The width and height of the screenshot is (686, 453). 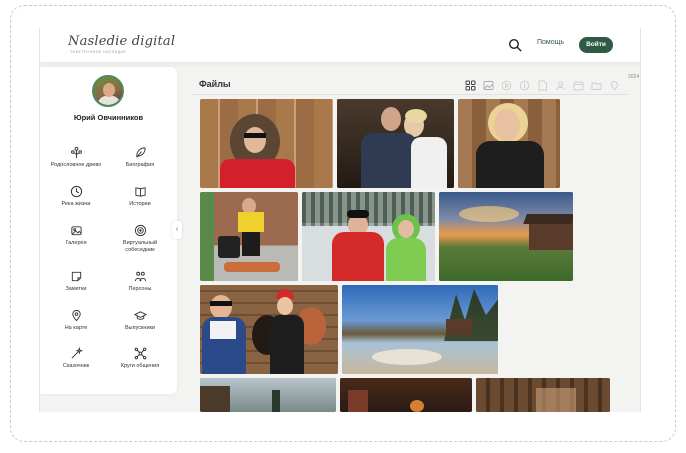 I want to click on page-title: Файлы, so click(x=215, y=84).